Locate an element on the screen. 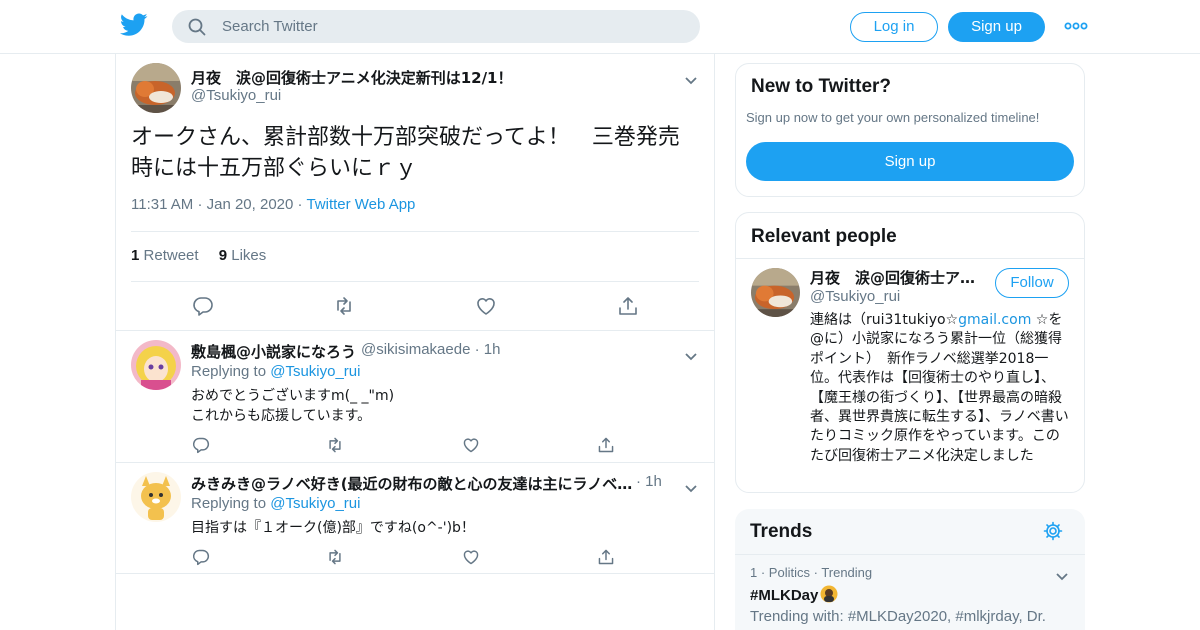  bio-link: gmail.com is located at coordinates (994, 320).